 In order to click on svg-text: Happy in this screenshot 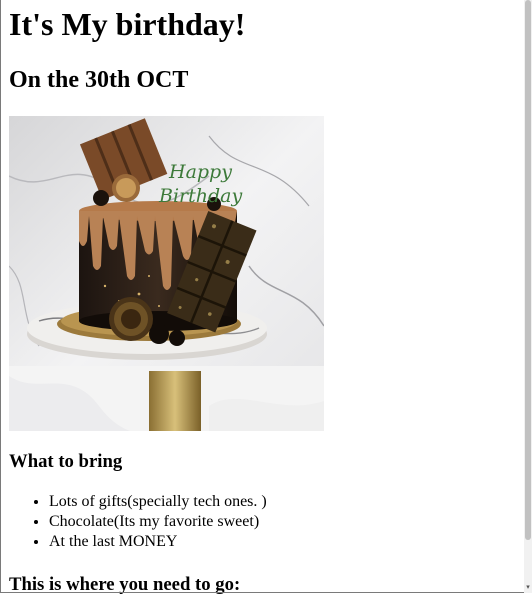, I will do `click(200, 172)`.